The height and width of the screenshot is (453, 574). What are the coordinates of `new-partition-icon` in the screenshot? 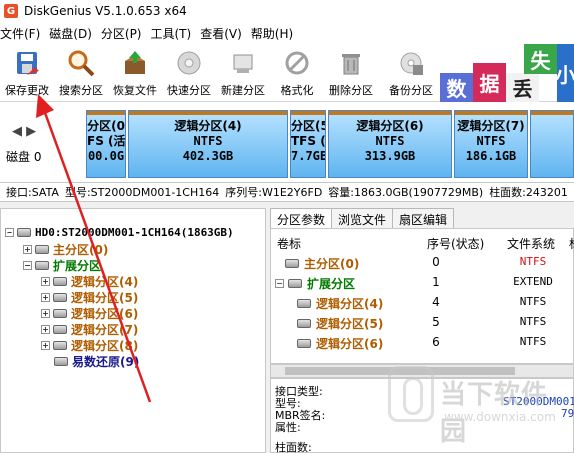 It's located at (243, 63).